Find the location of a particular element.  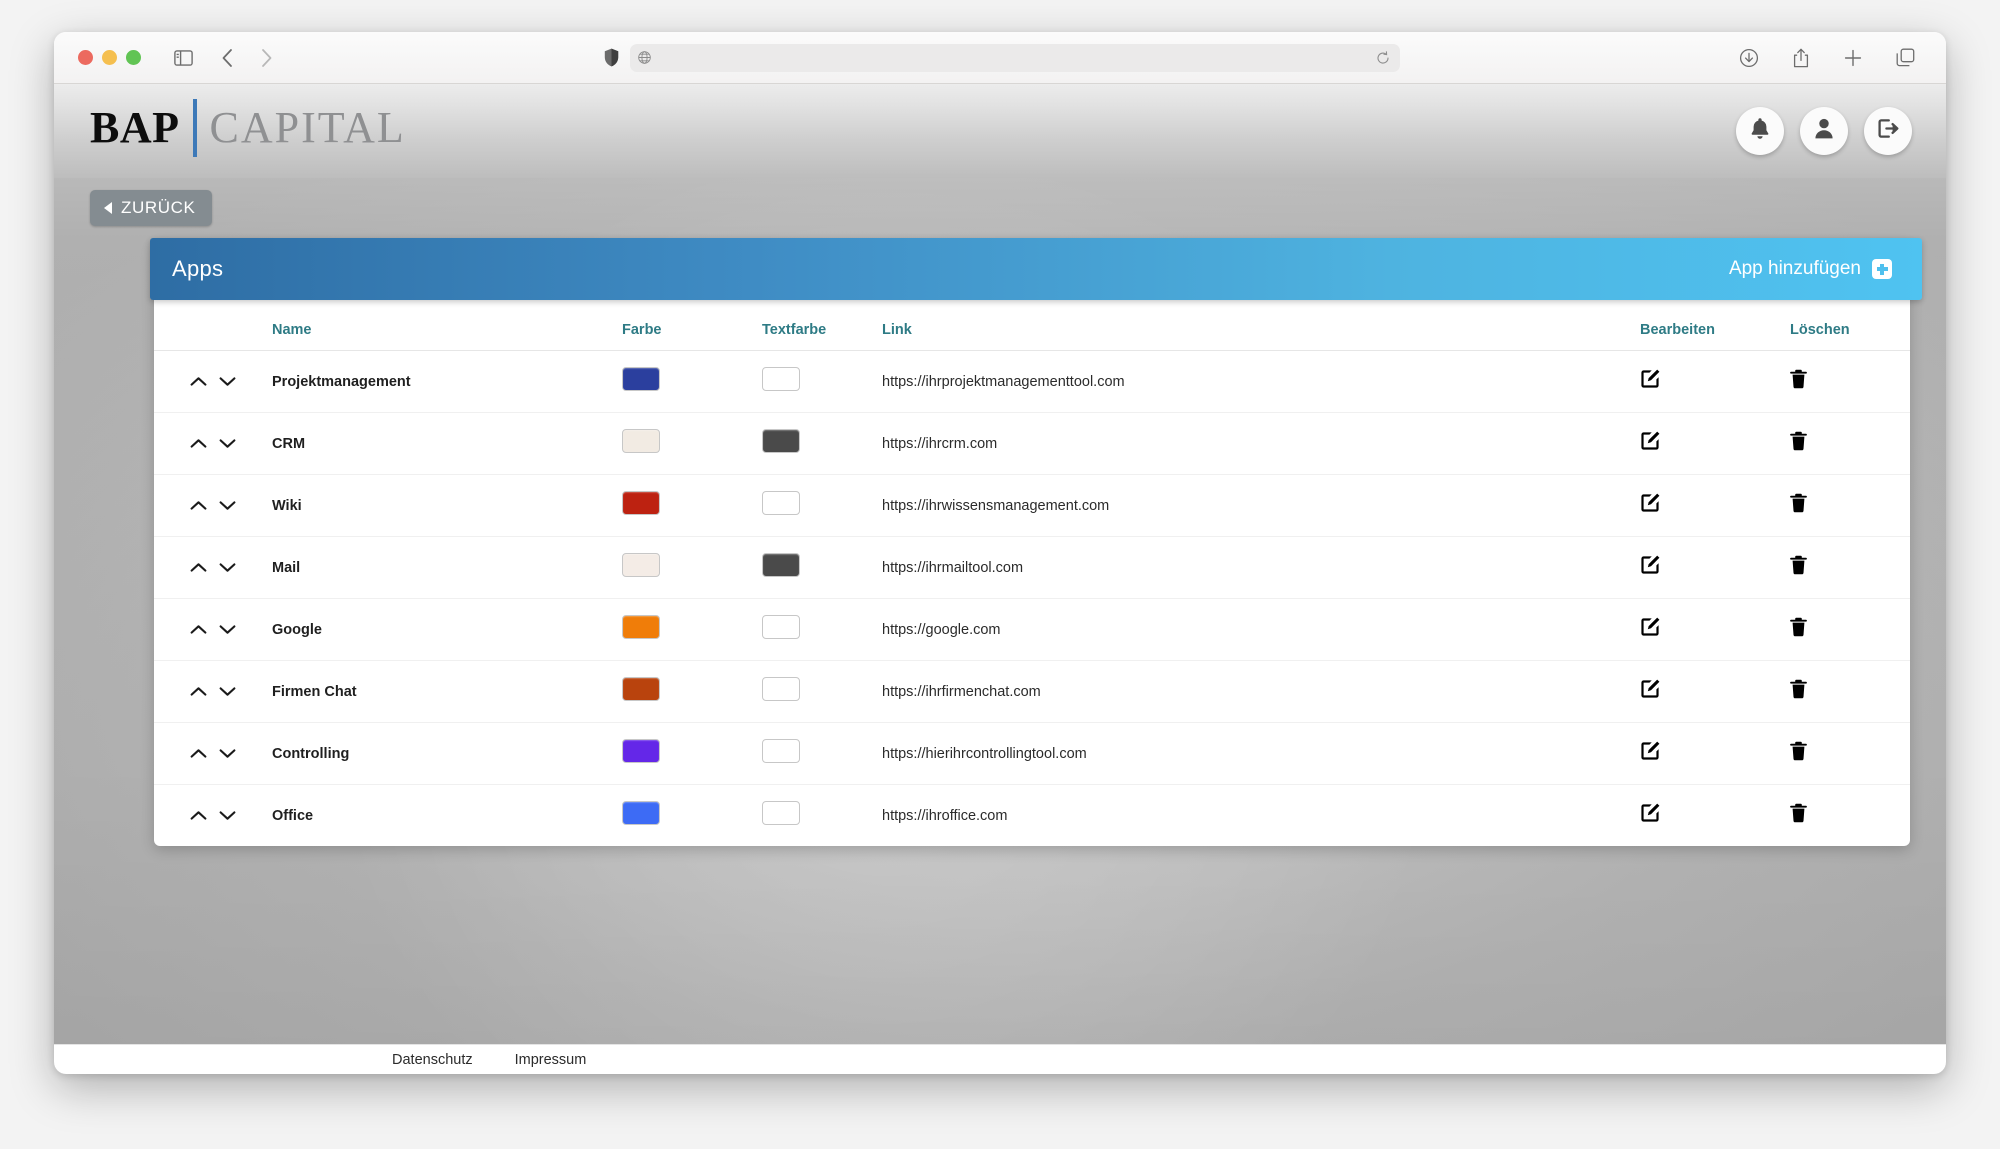

column-header-farbe: Farbe is located at coordinates (692, 327).